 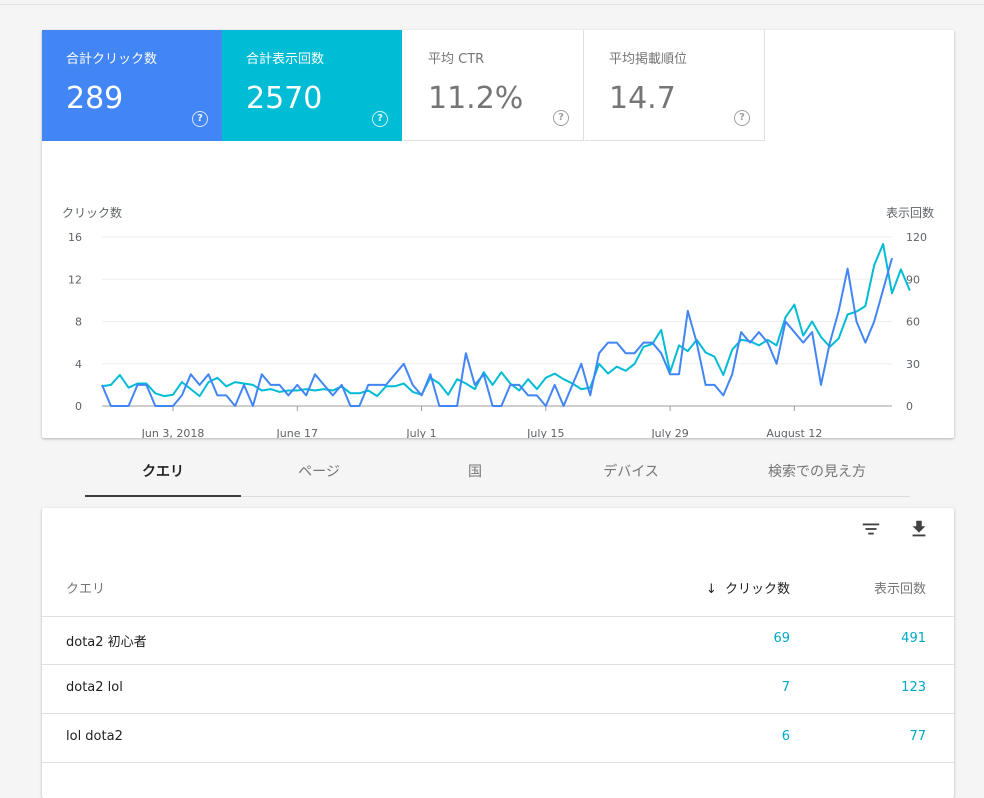 I want to click on download-icon, so click(x=919, y=529).